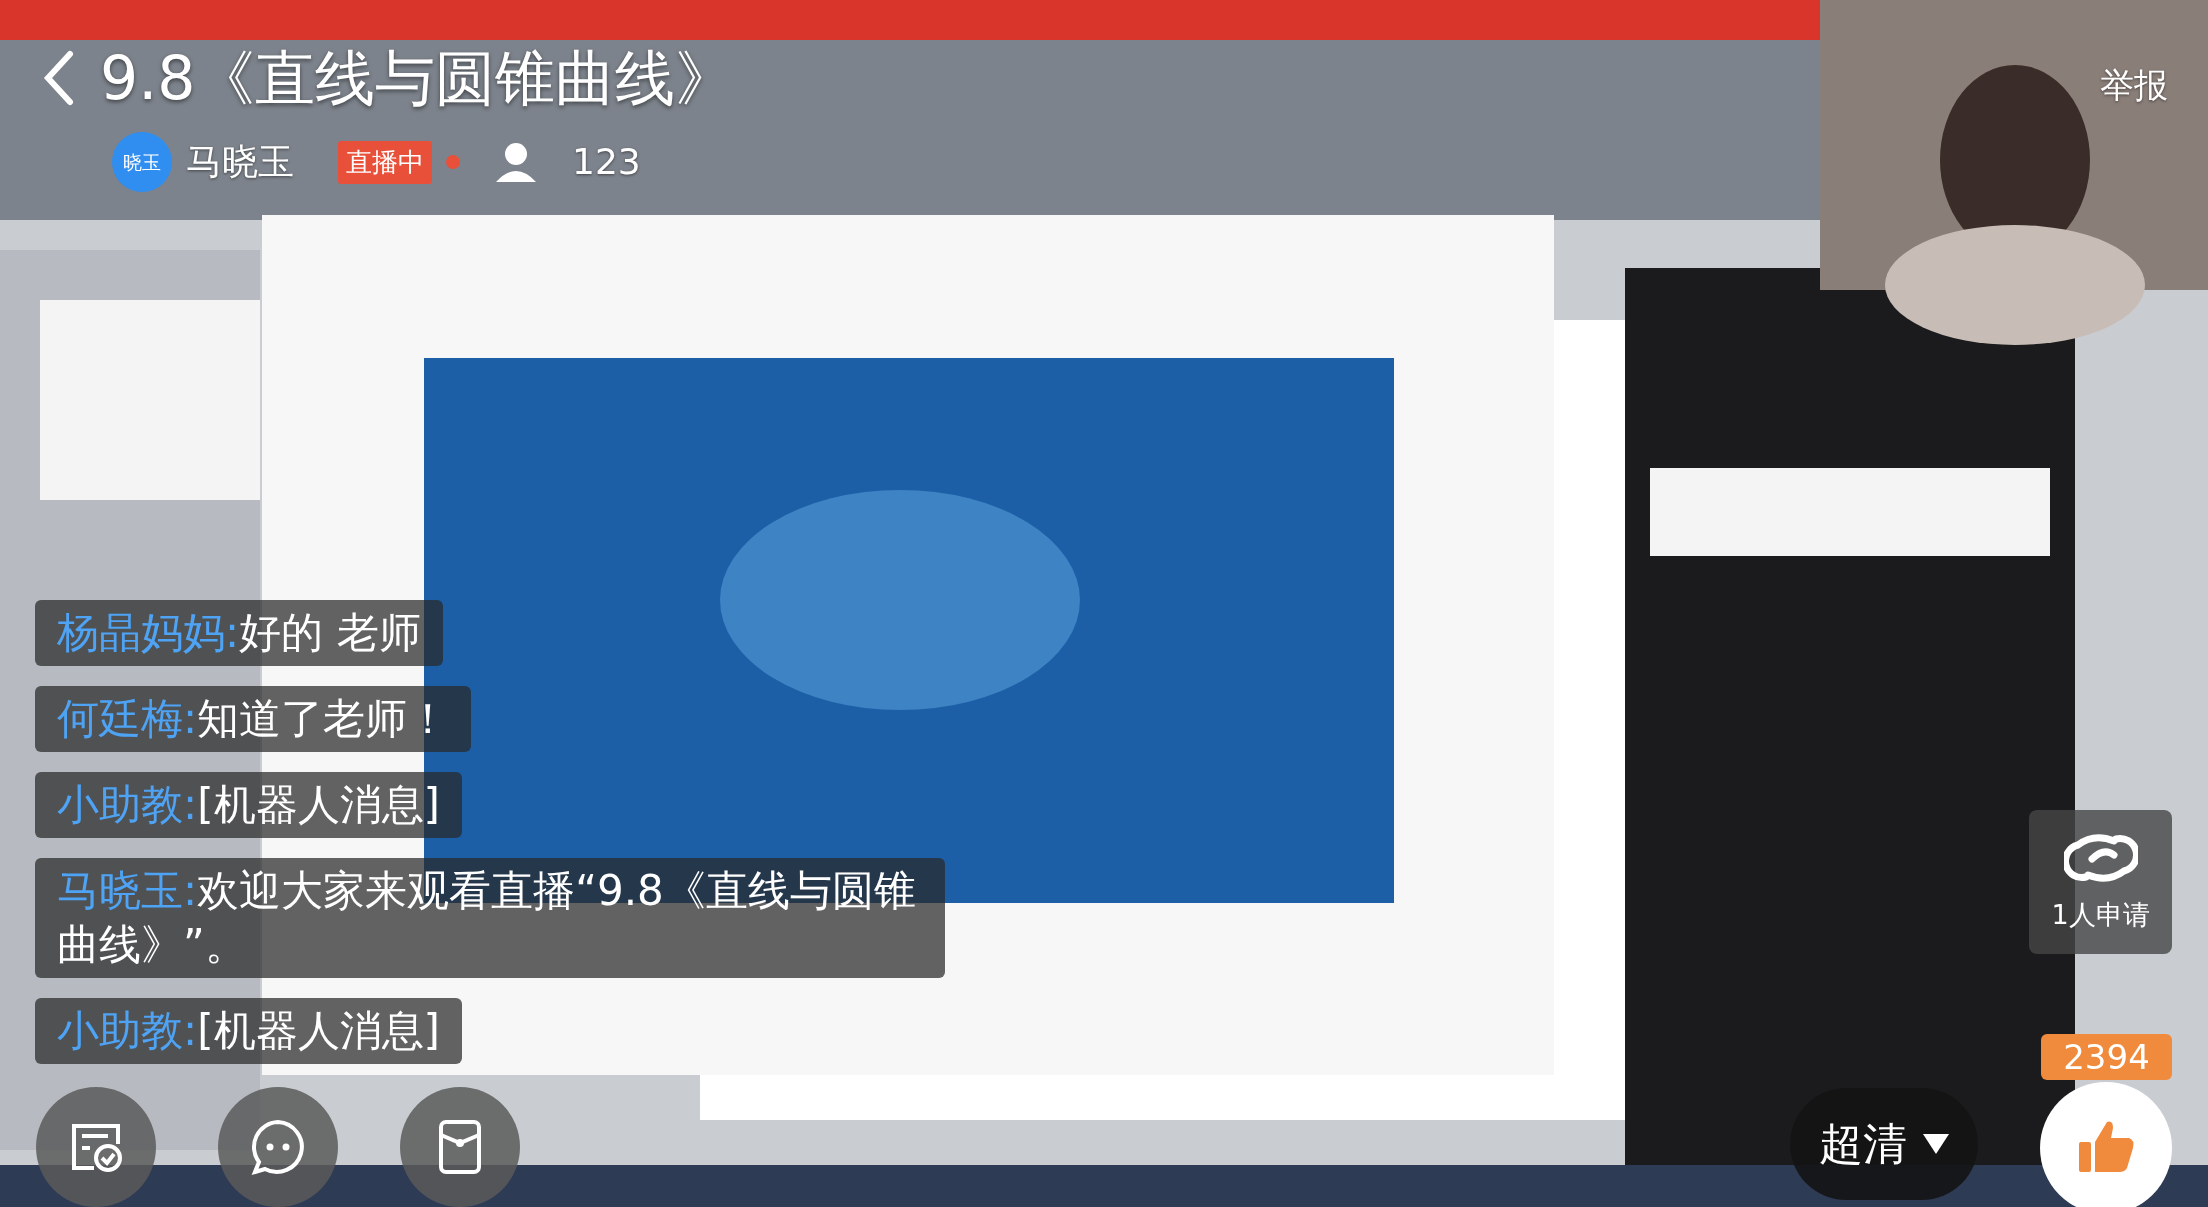  Describe the element at coordinates (240, 162) in the screenshot. I see `host-name: 马晓玉` at that location.